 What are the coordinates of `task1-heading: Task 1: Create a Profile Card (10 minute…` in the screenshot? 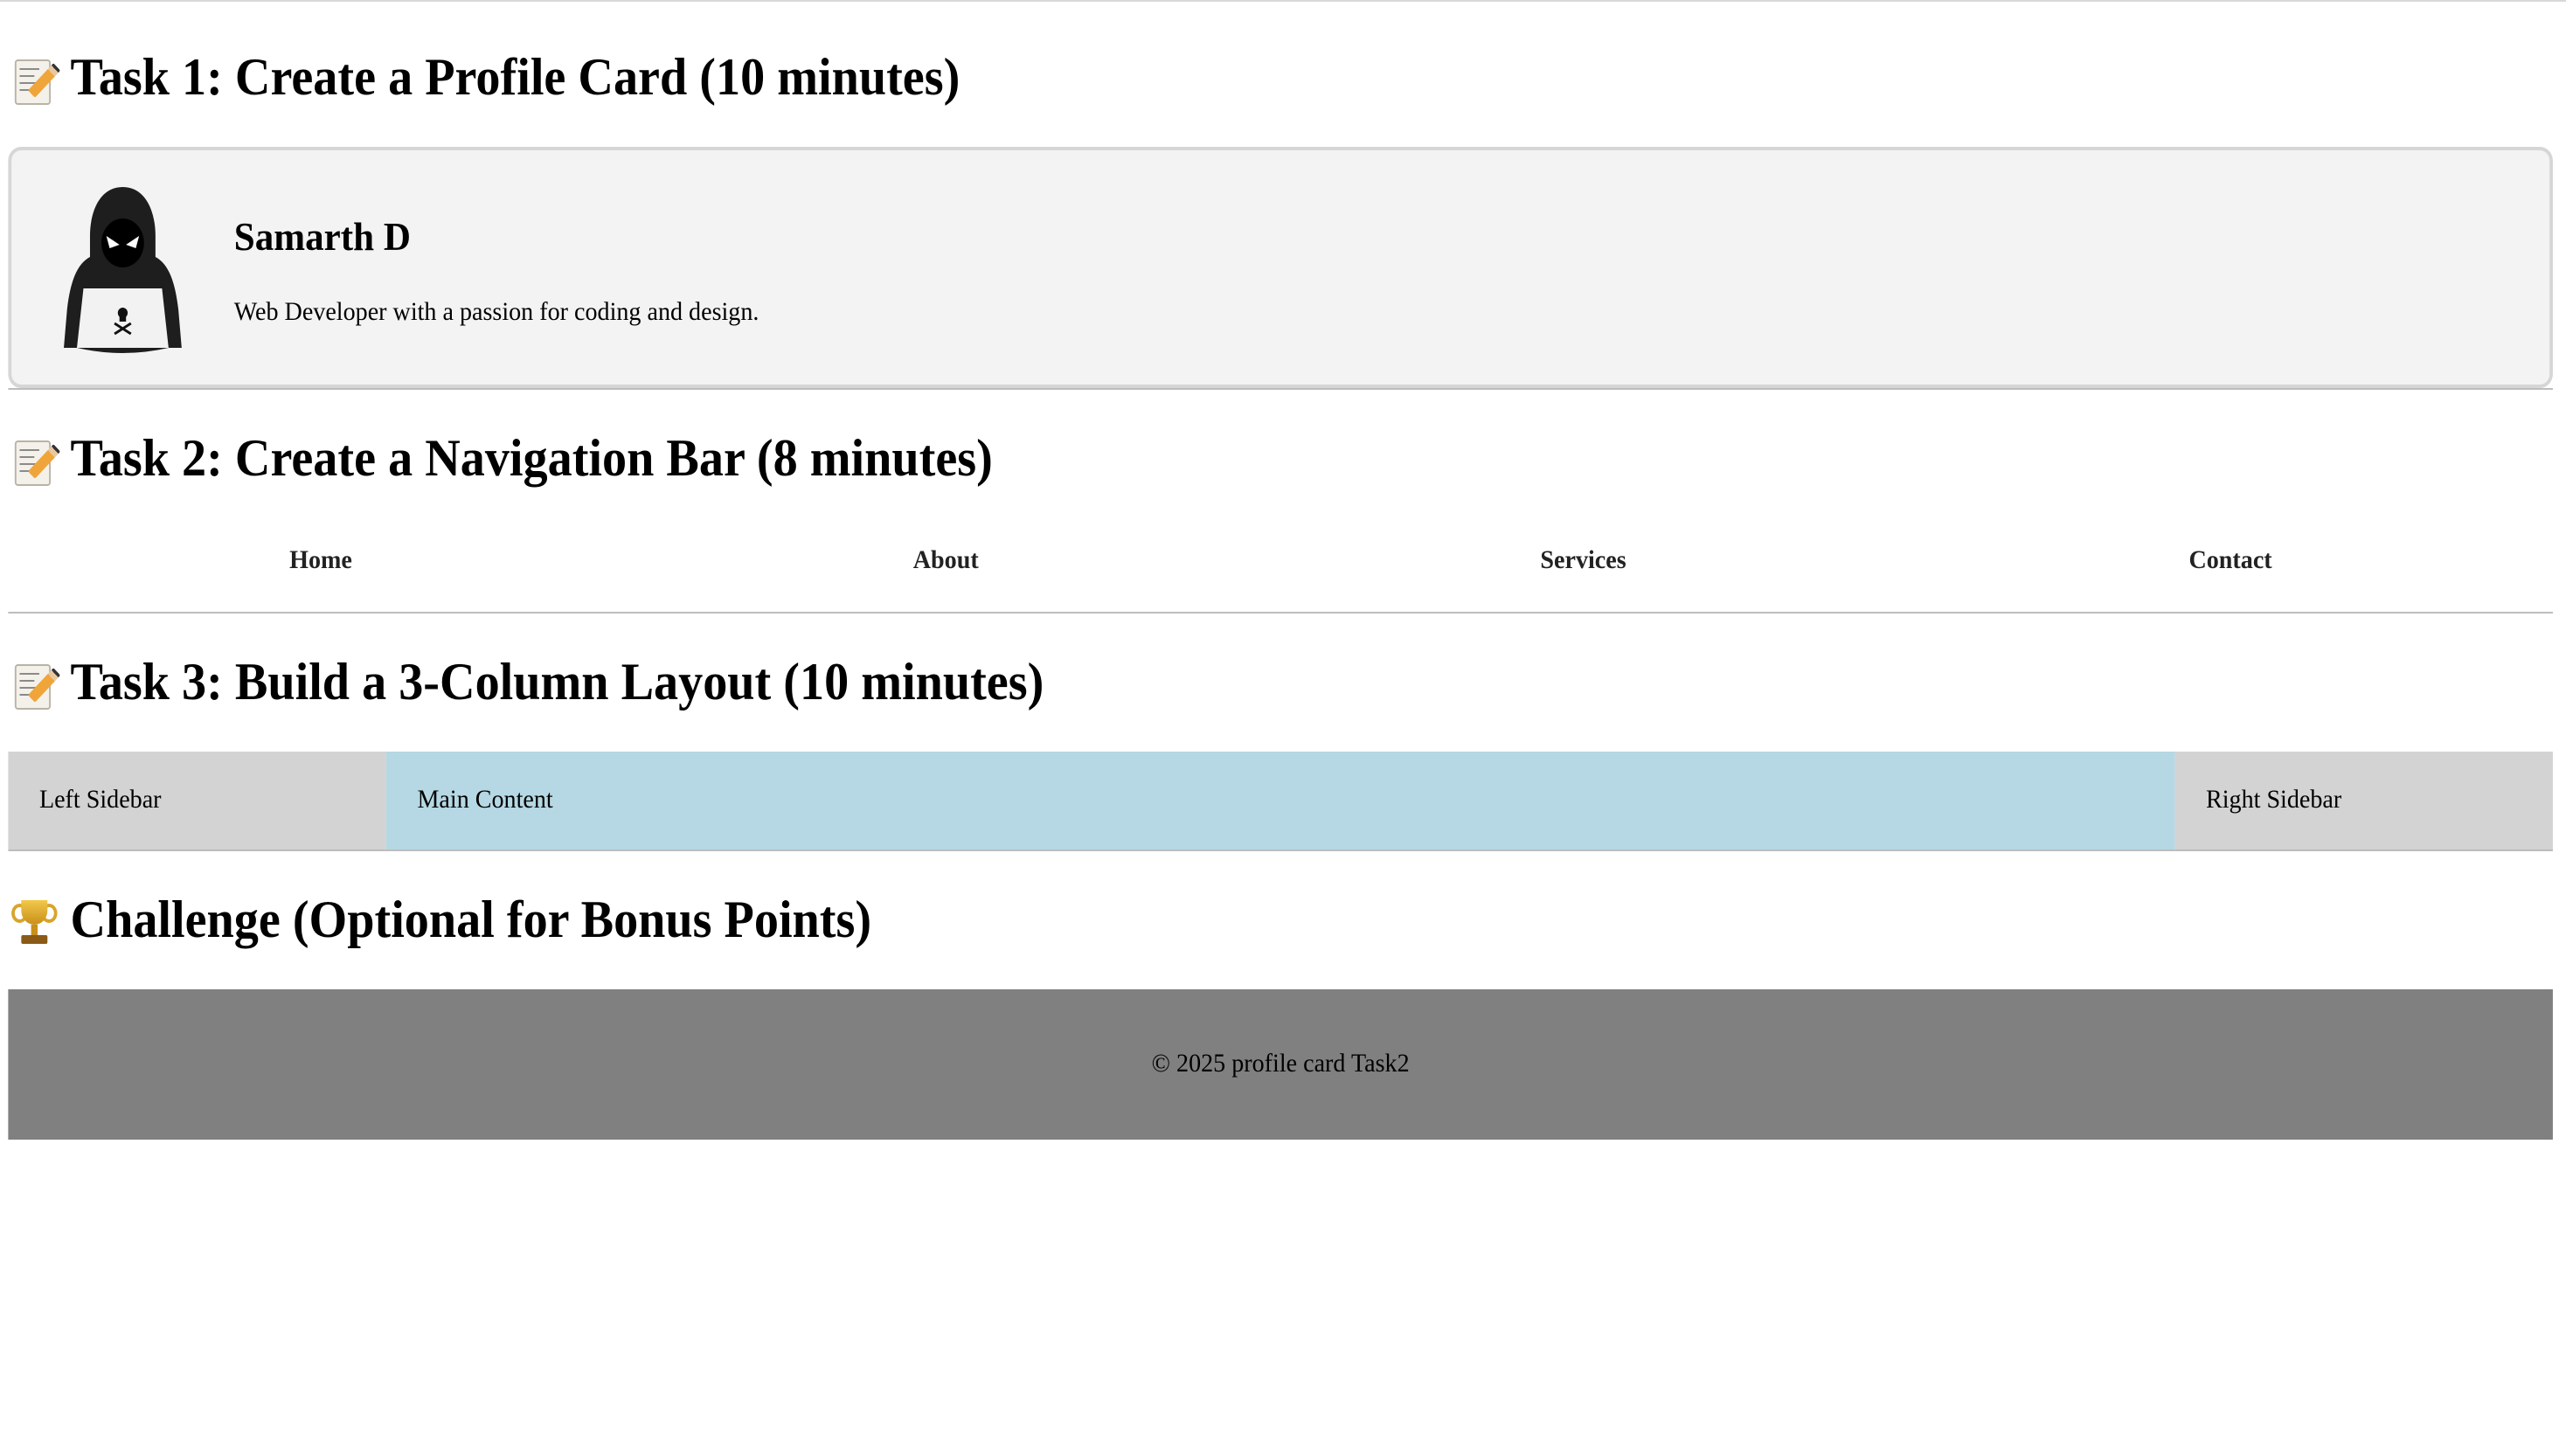 It's located at (1282, 78).